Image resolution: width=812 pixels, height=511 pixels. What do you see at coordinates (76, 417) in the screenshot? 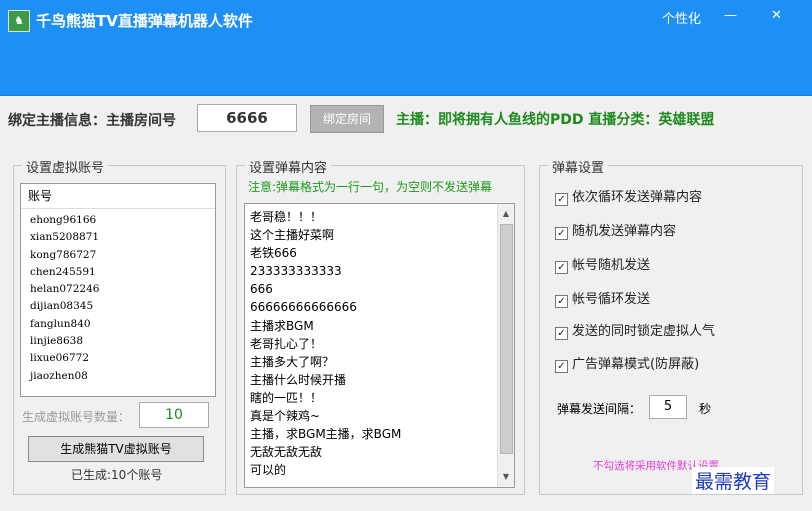
I see `account-count-label: 生成虚拟账号数量：` at bounding box center [76, 417].